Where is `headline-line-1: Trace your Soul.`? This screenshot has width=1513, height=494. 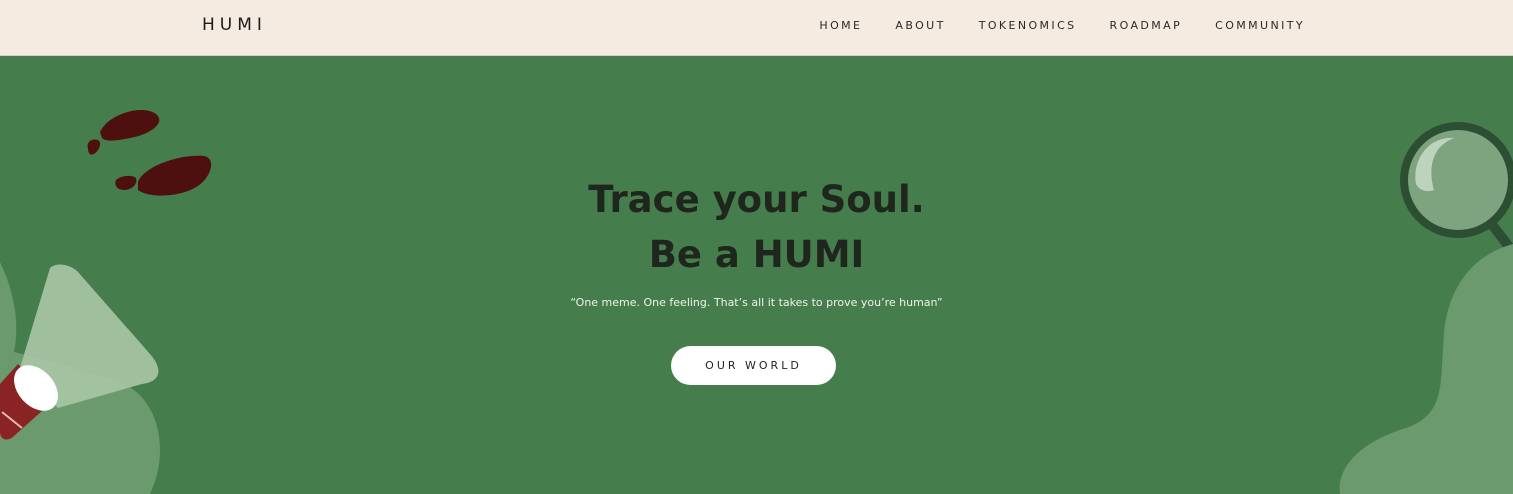
headline-line-1: Trace your Soul. is located at coordinates (756, 199).